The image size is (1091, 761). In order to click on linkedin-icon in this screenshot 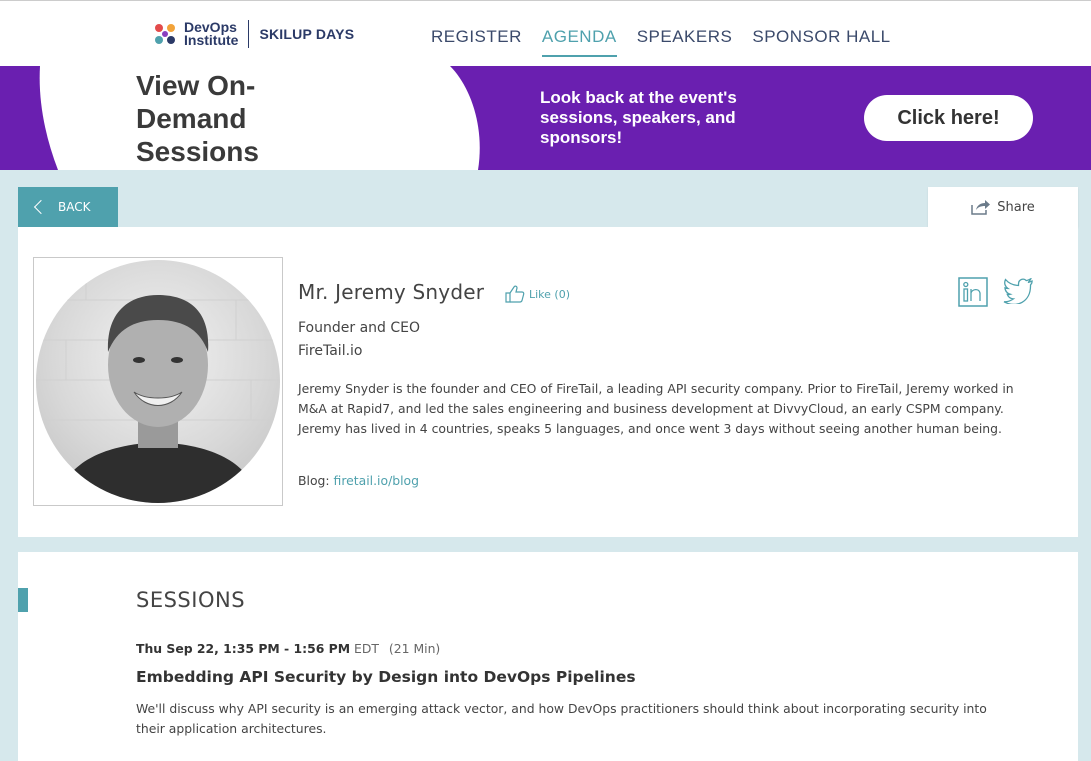, I will do `click(973, 294)`.